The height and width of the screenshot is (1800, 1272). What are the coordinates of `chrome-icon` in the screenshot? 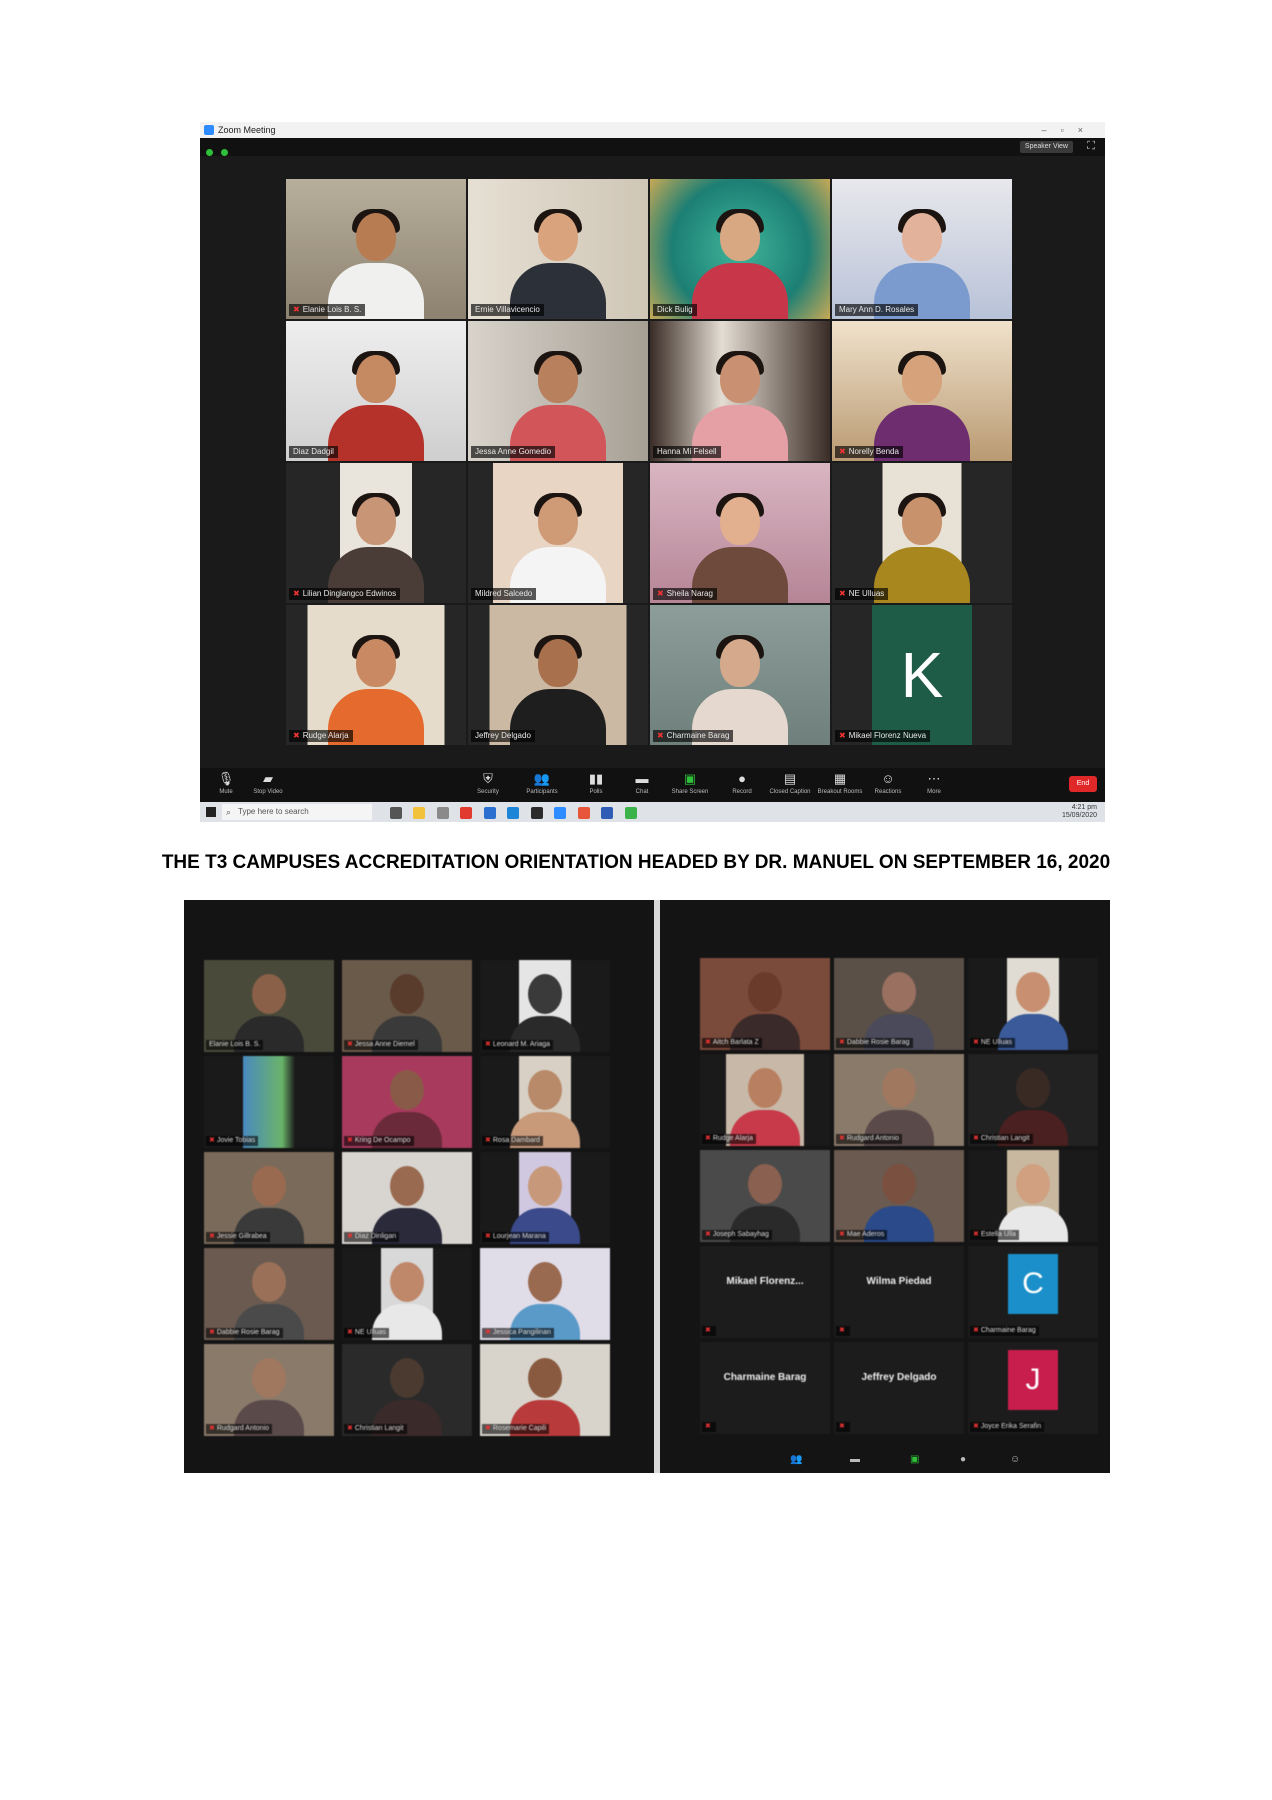 It's located at (466, 813).